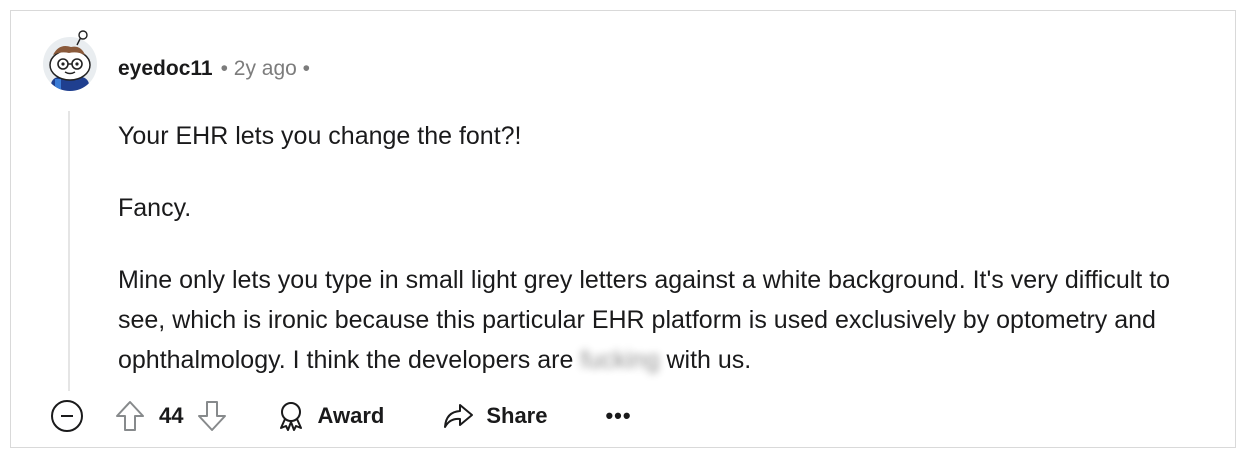 Image resolution: width=1248 pixels, height=459 pixels. What do you see at coordinates (517, 415) in the screenshot?
I see `share-label: Share` at bounding box center [517, 415].